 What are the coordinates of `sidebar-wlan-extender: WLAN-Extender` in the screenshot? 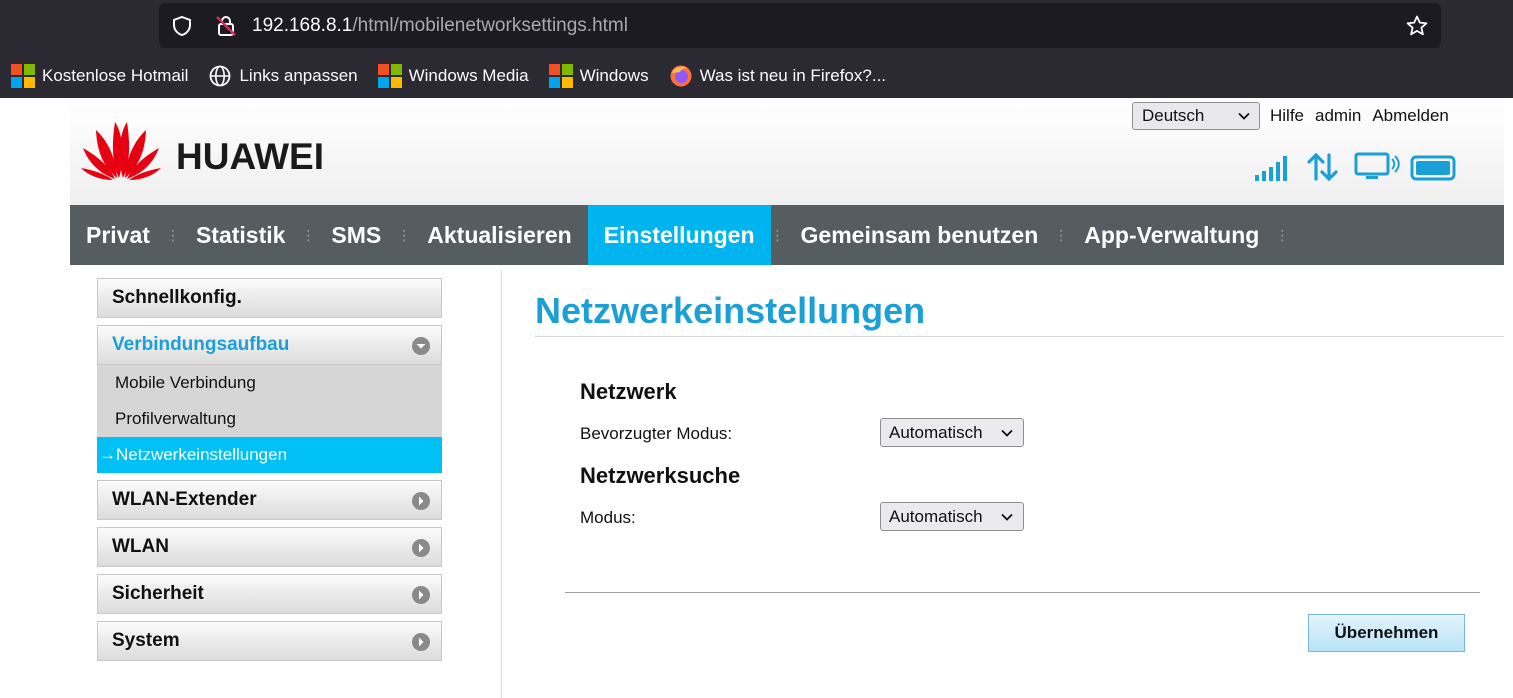 It's located at (269, 500).